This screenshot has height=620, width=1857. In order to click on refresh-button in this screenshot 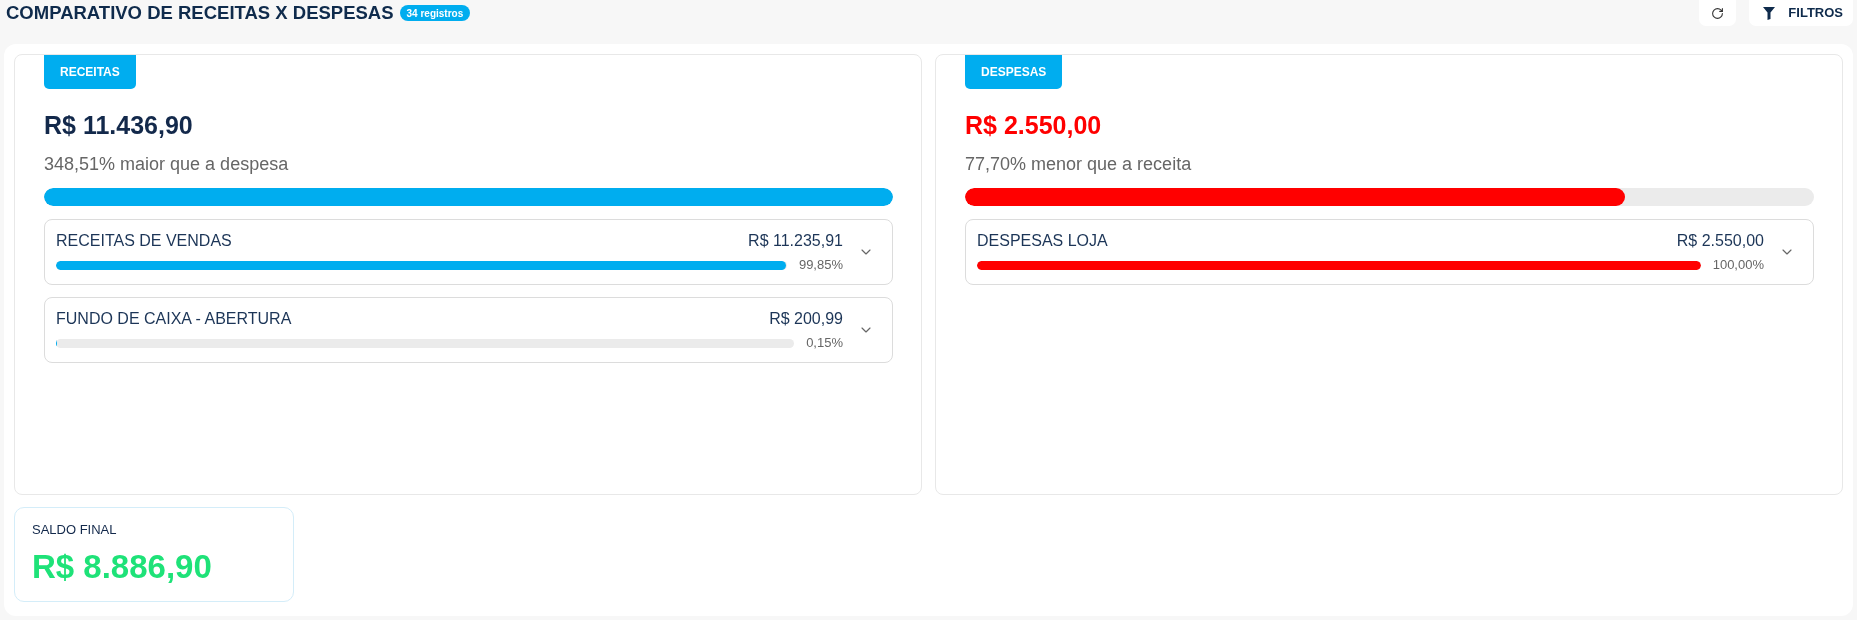, I will do `click(1718, 13)`.